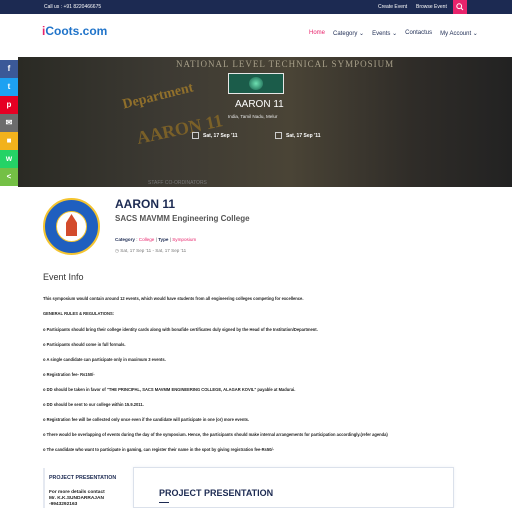  I want to click on email-icon: ✉, so click(9, 123).